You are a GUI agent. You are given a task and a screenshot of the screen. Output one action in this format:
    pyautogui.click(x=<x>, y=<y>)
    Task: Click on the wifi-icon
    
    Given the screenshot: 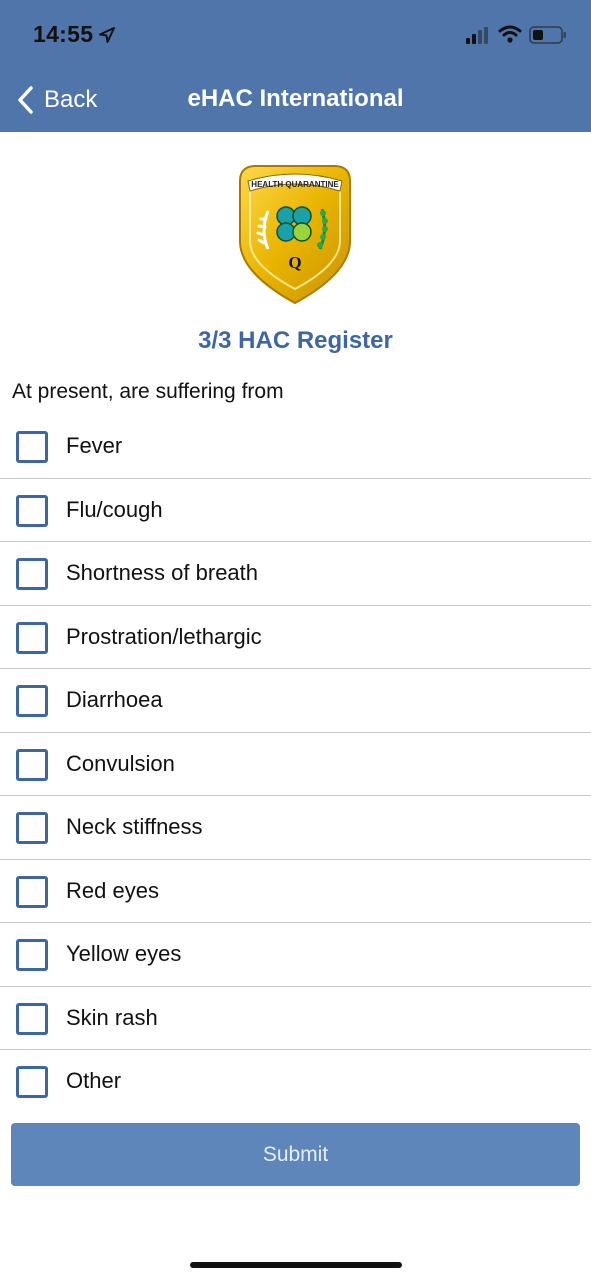 What is the action you would take?
    pyautogui.click(x=510, y=34)
    